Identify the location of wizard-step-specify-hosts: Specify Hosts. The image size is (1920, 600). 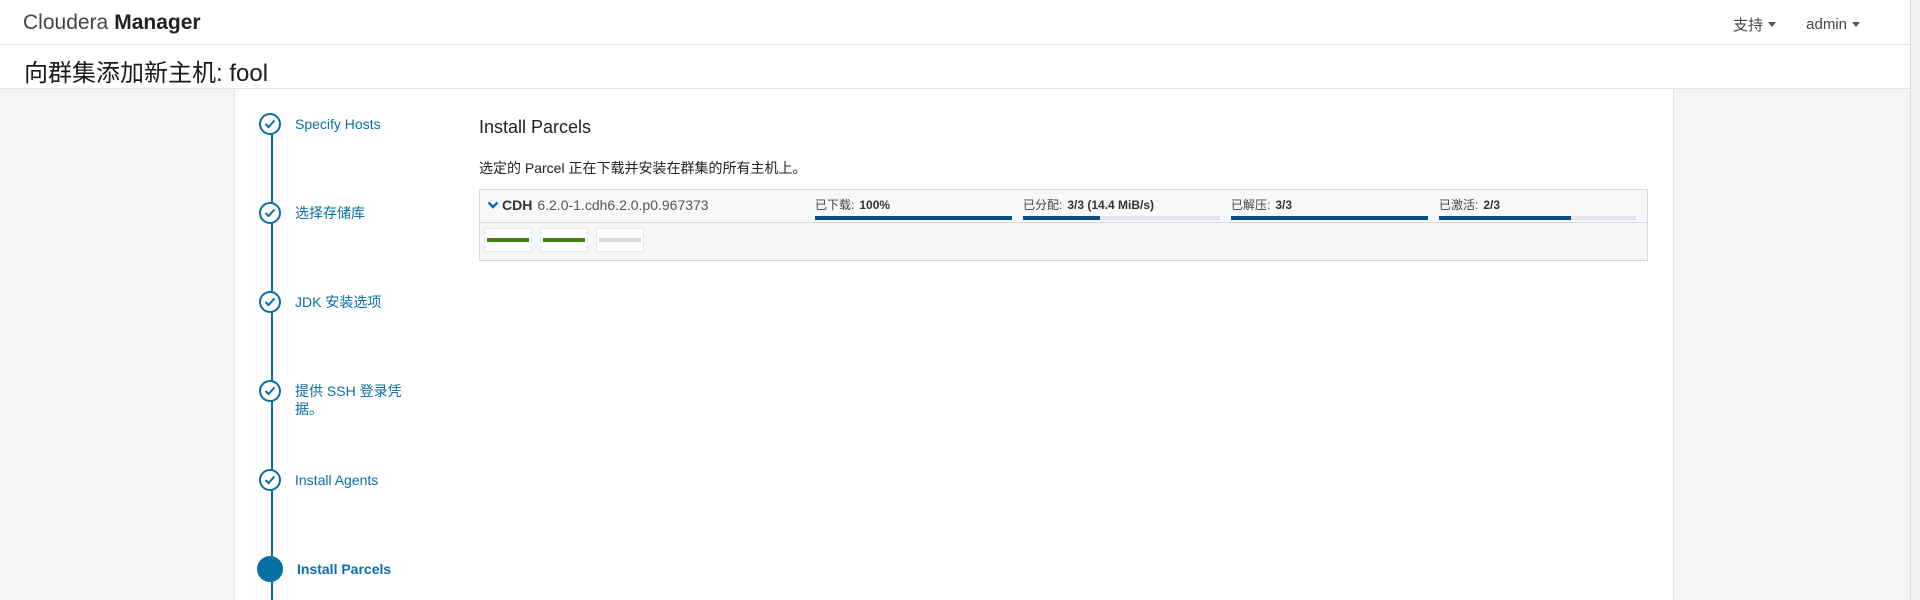
(337, 124).